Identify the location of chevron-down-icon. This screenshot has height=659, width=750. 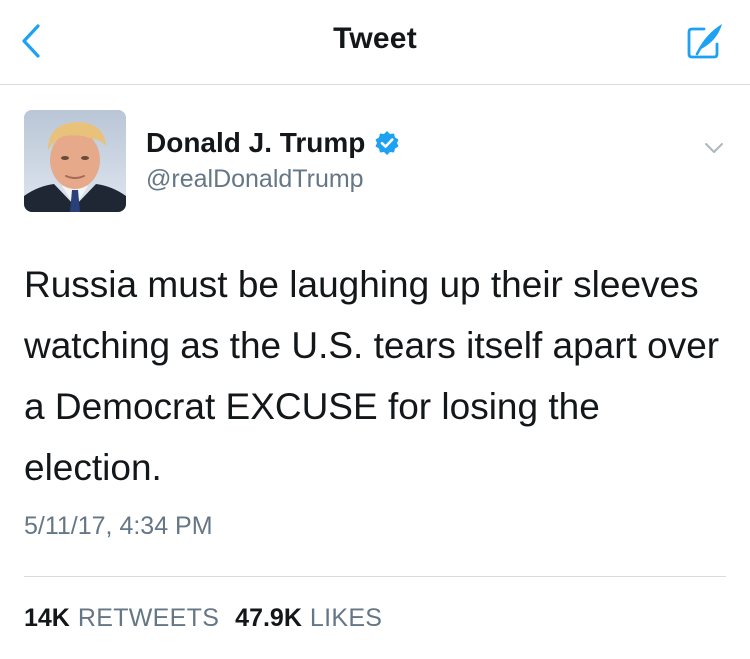
(714, 148).